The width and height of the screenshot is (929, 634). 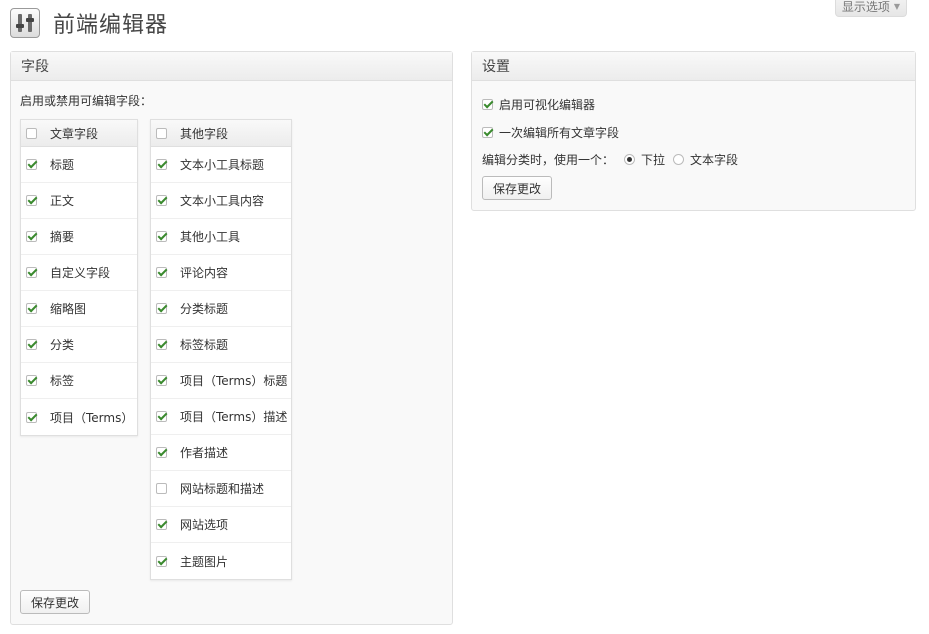 What do you see at coordinates (234, 417) in the screenshot?
I see `field-term-description-label: 项目（Terms）描述` at bounding box center [234, 417].